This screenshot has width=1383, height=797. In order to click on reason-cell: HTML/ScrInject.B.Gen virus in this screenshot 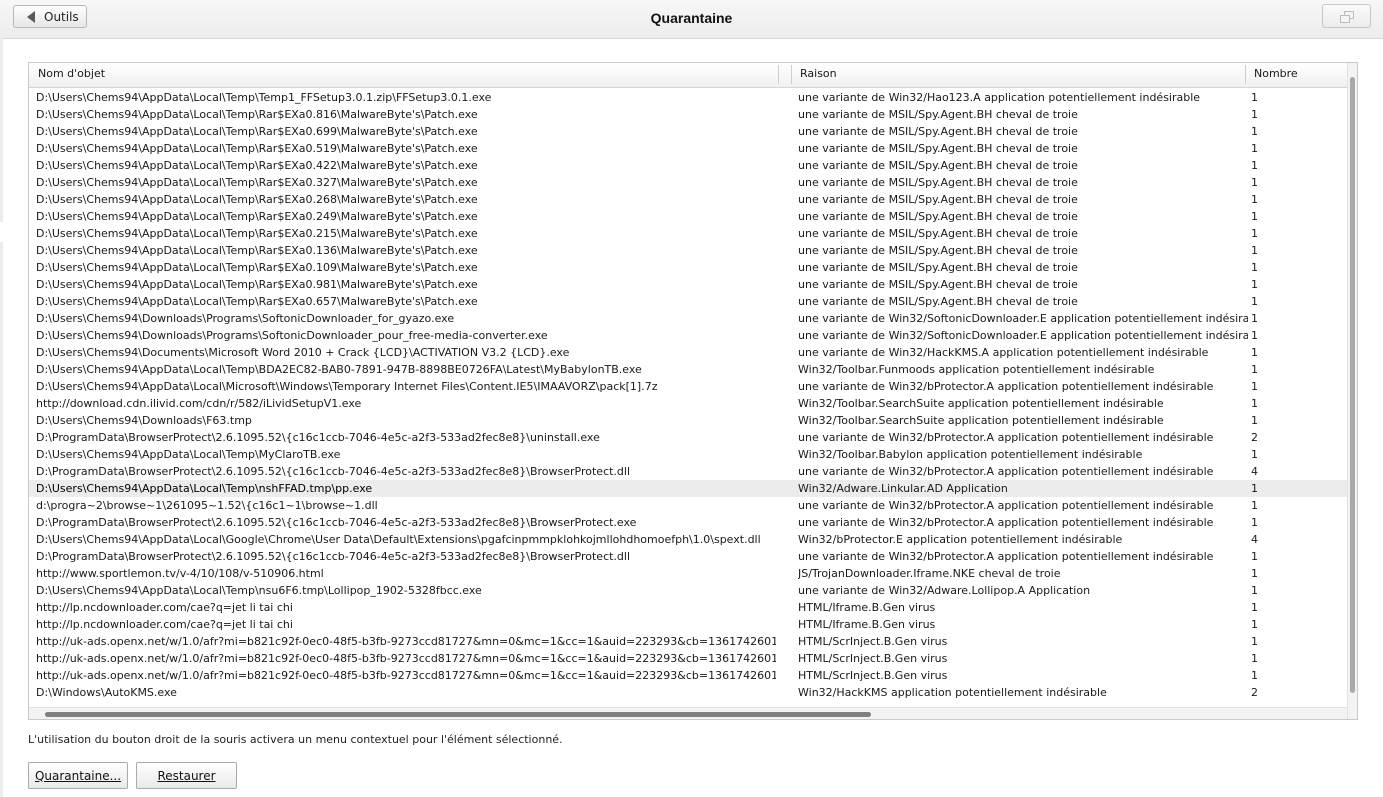, I will do `click(873, 641)`.